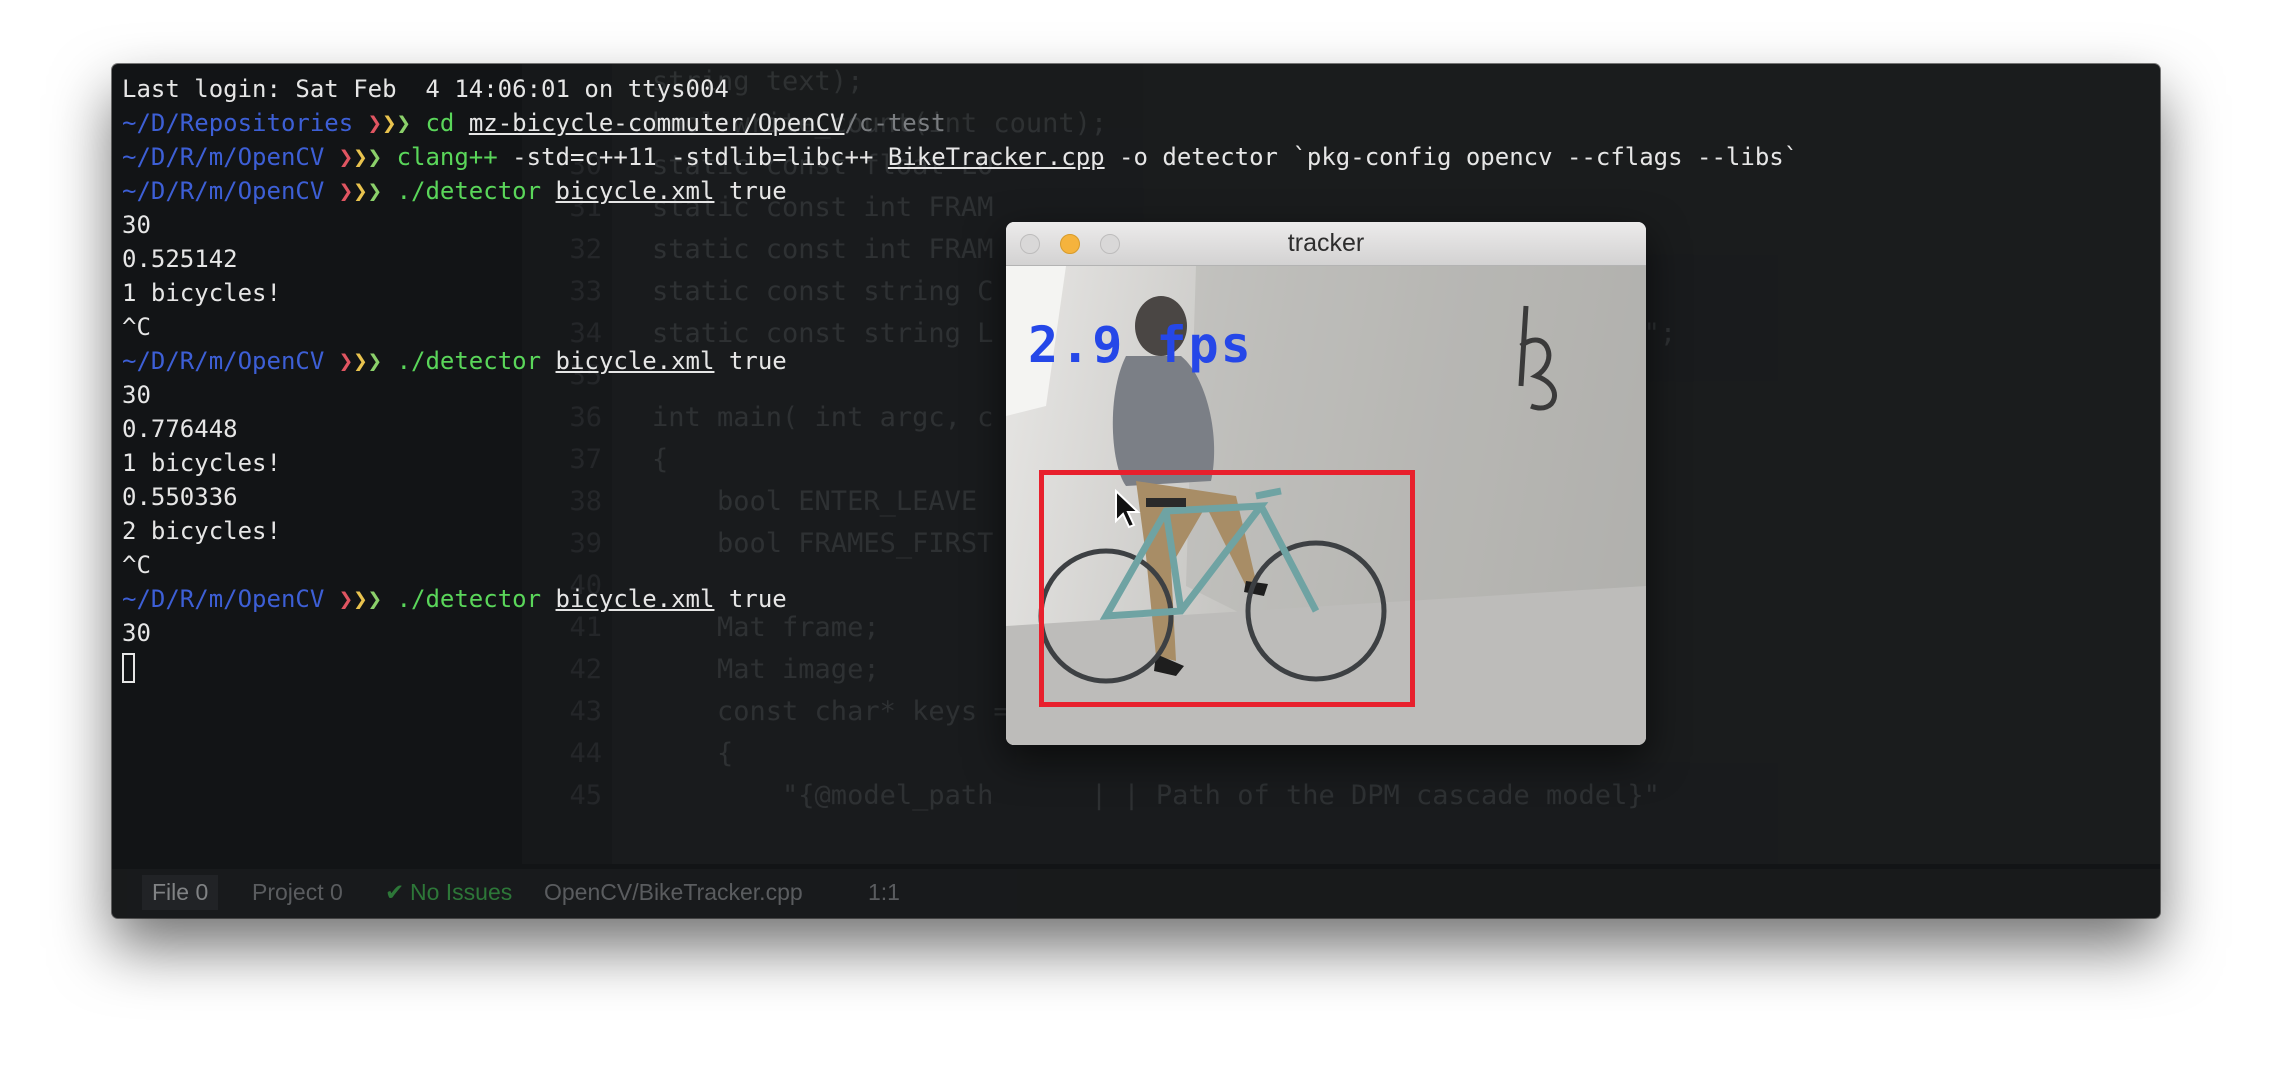 The image size is (2272, 1080). What do you see at coordinates (692, 157) in the screenshot?
I see `command-flags: -std=c++11 -stdlib=libc++` at bounding box center [692, 157].